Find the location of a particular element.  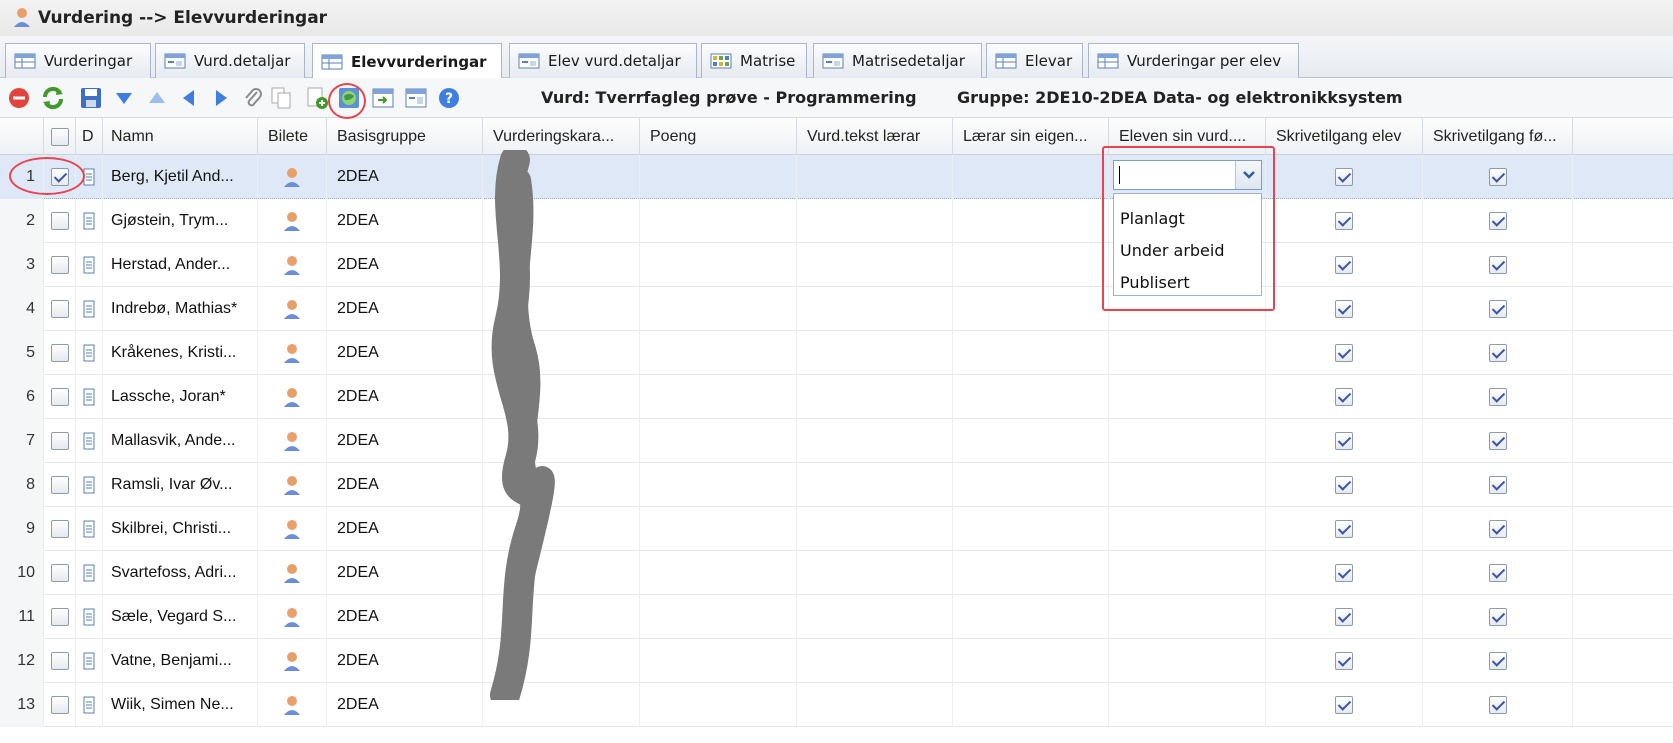

table-row: 9 Skilbrei, Christi... 2DEA is located at coordinates (836, 529).